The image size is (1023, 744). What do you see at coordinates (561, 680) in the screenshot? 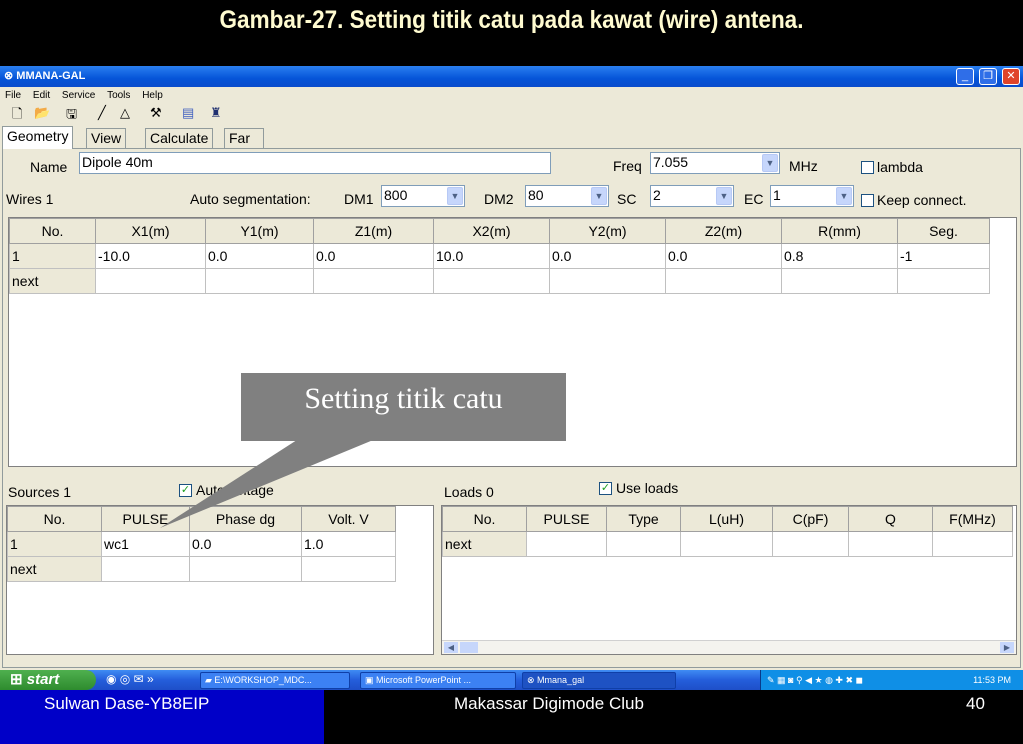
I see `task-mmana-label: Mmana_gal` at bounding box center [561, 680].